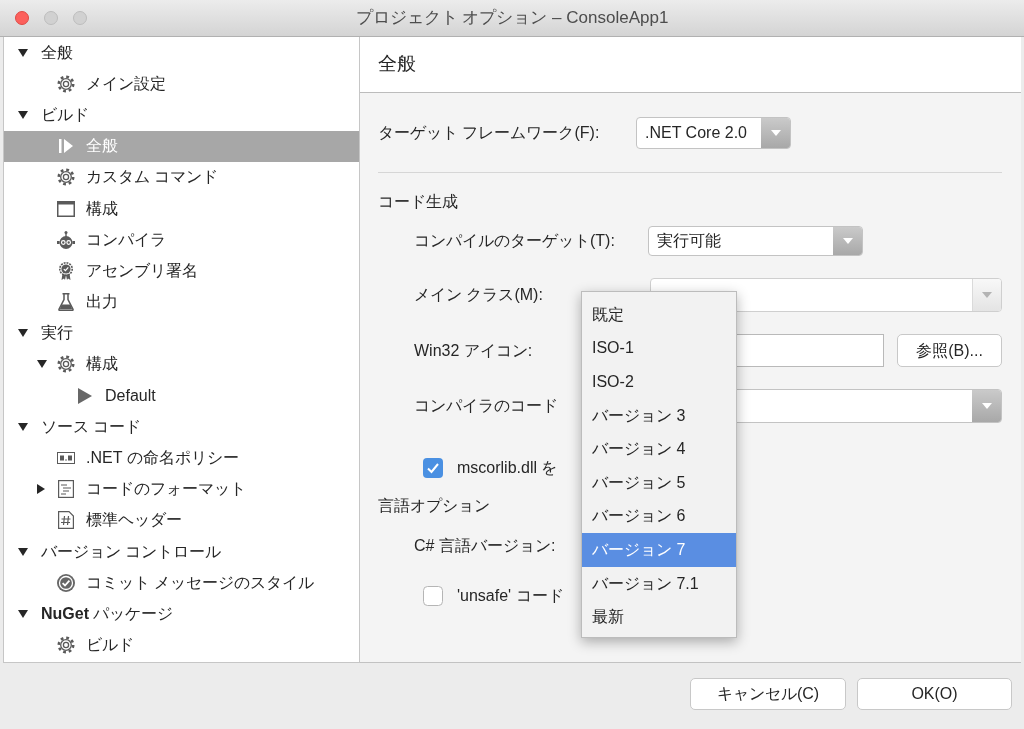  Describe the element at coordinates (181, 458) in the screenshot. I see `tree-item: .NET の命名ポリシー` at that location.